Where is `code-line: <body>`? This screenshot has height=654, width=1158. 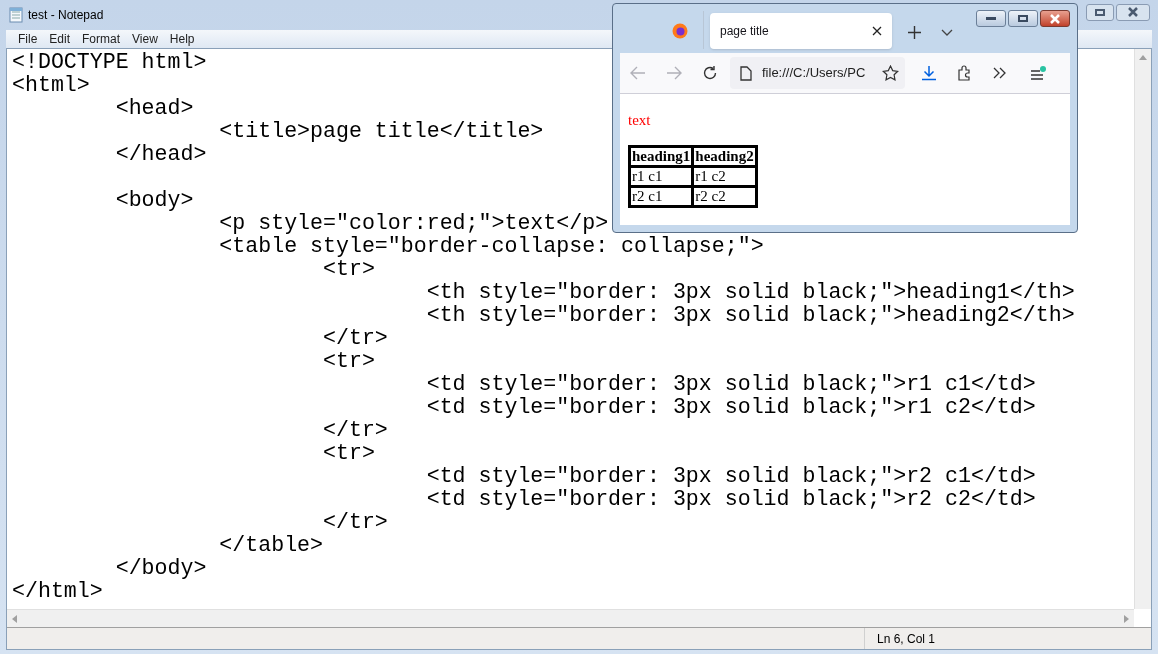
code-line: <body> is located at coordinates (154, 200).